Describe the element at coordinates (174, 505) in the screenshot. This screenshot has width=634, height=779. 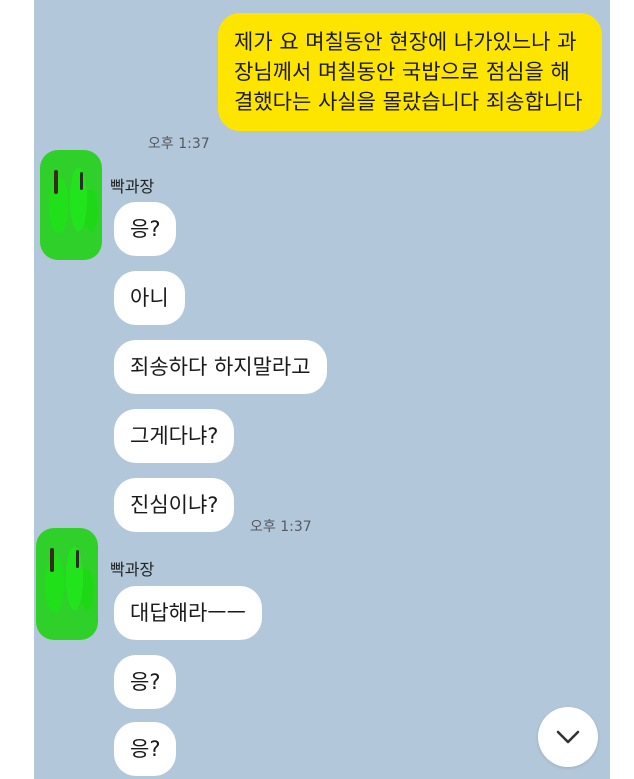
I see `received-message-bubble: 진심이냐?` at that location.